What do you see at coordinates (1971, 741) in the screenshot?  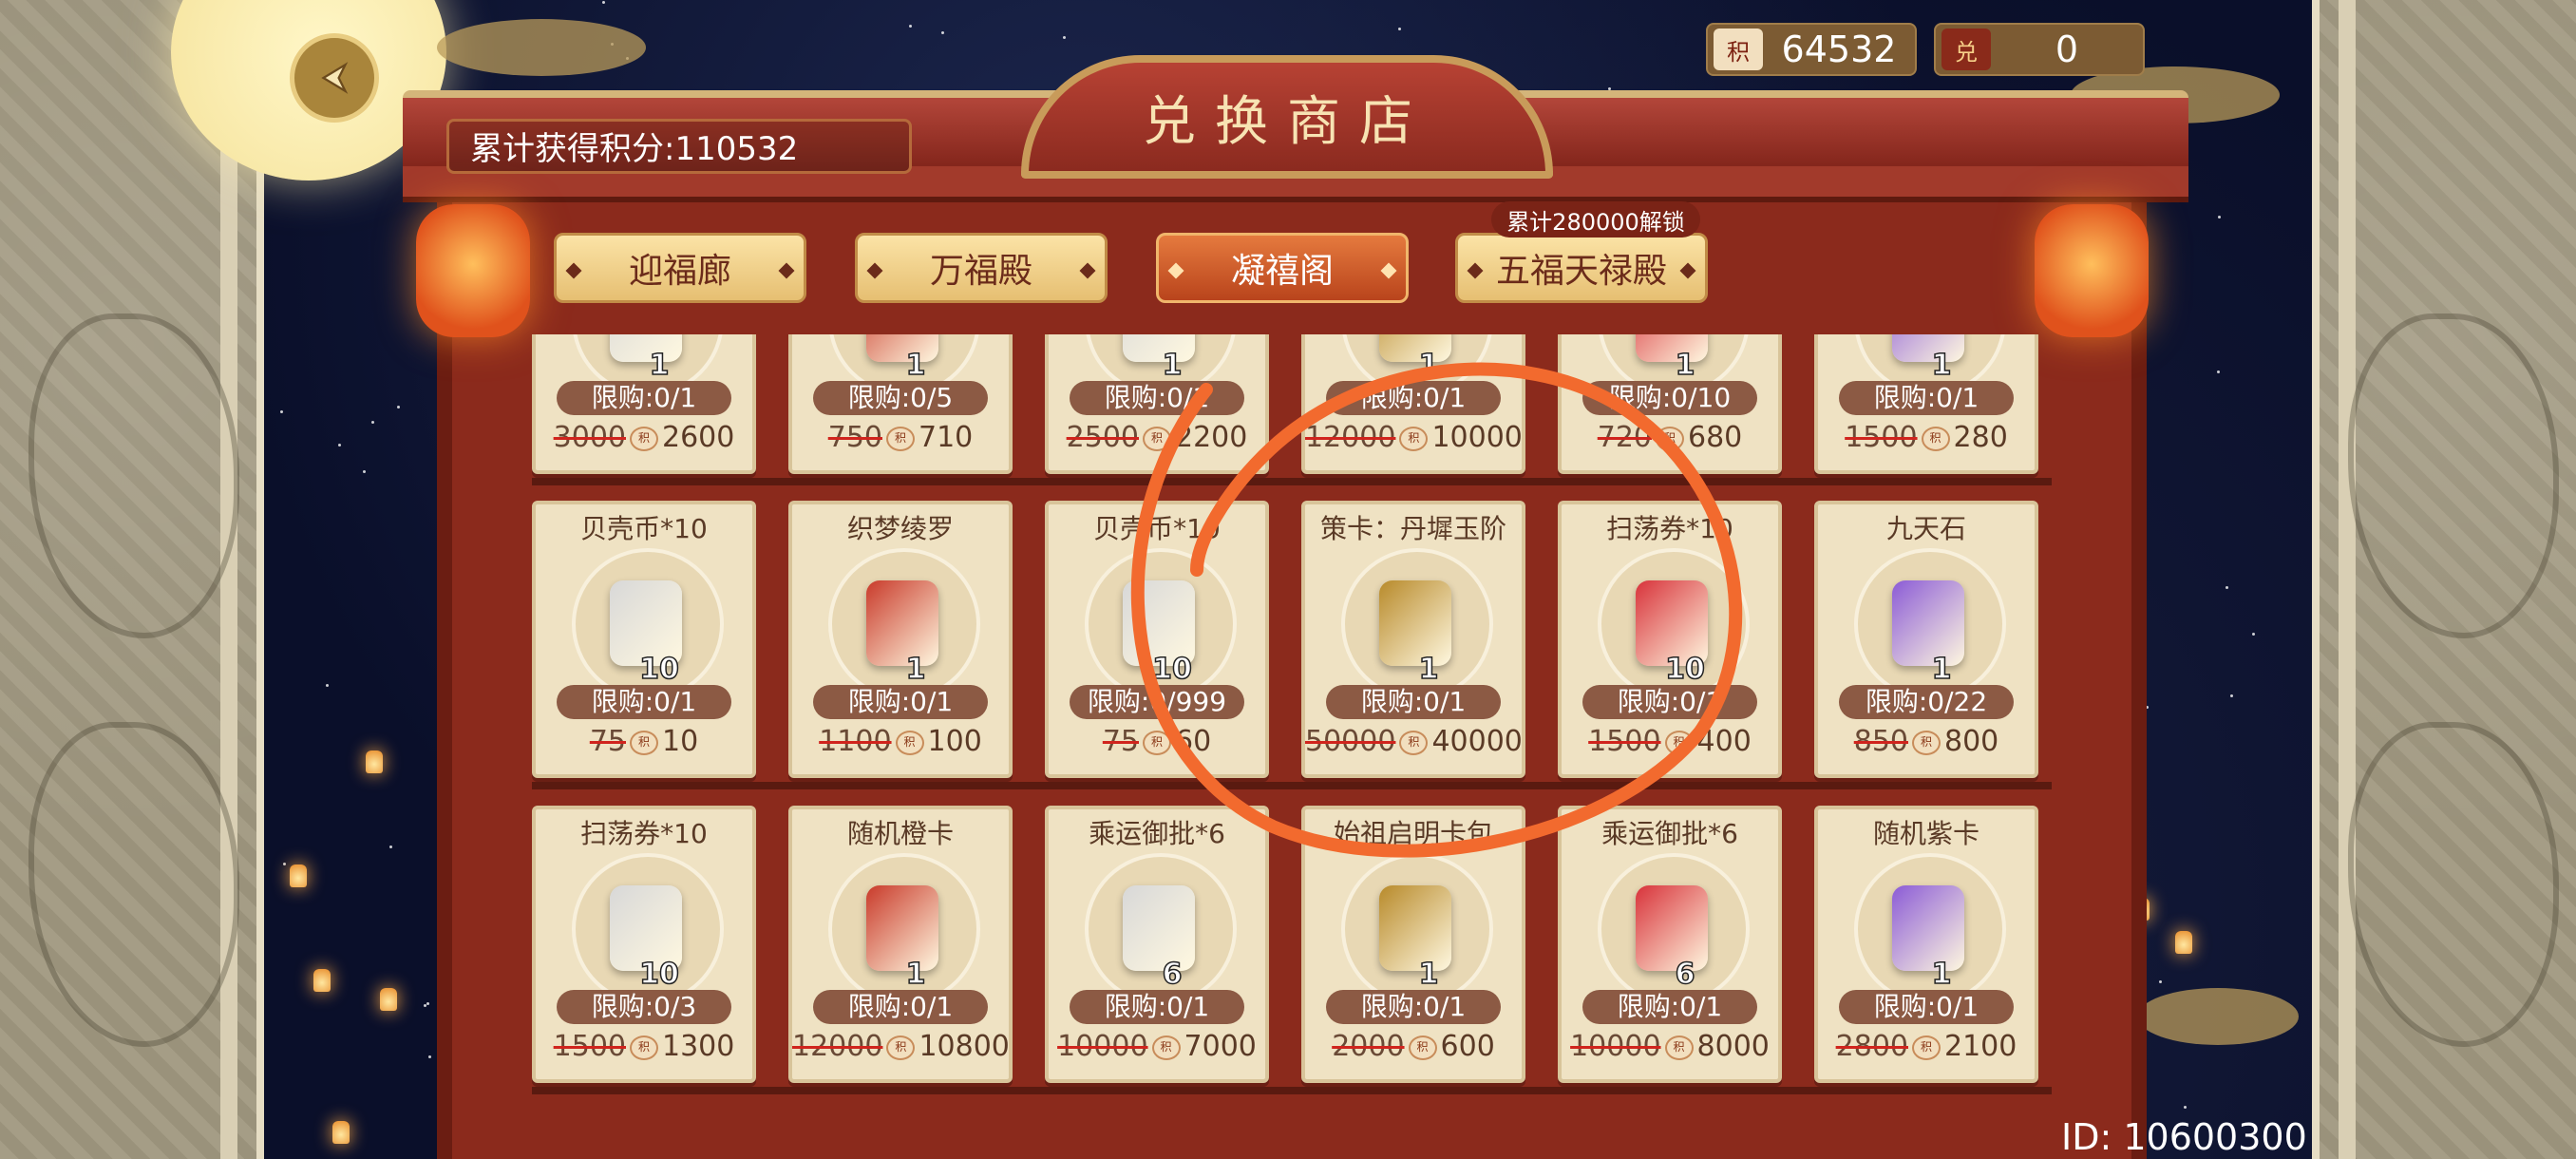 I see `sale-price: 800` at bounding box center [1971, 741].